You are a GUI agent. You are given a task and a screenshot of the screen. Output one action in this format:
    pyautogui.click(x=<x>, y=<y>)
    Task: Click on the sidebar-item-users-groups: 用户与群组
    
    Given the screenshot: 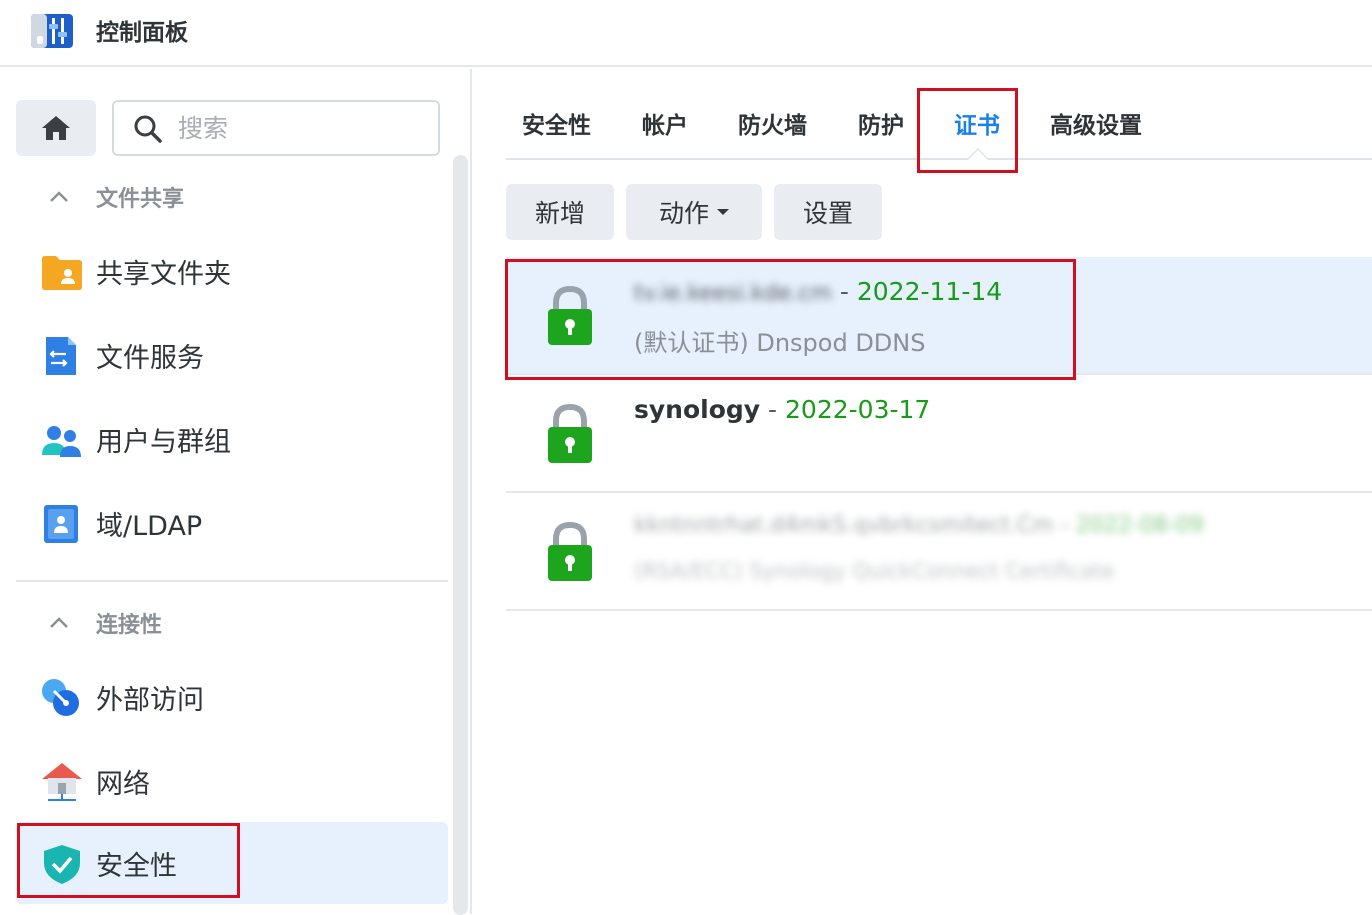 What is the action you would take?
    pyautogui.click(x=232, y=439)
    